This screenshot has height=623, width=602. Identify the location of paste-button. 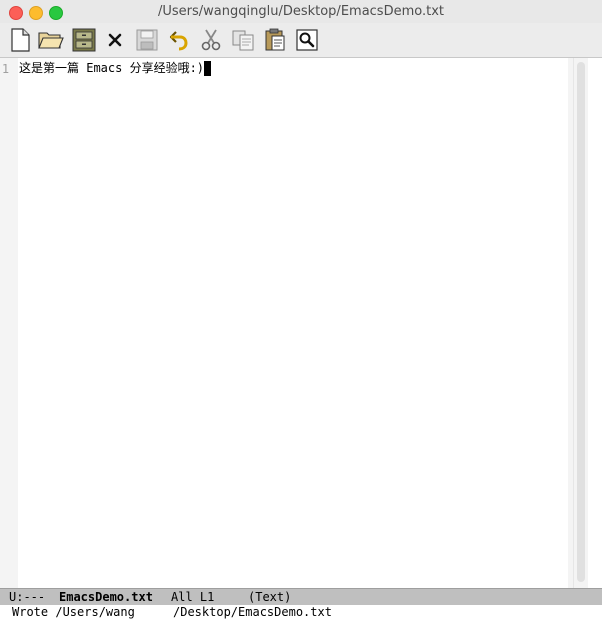
(275, 40).